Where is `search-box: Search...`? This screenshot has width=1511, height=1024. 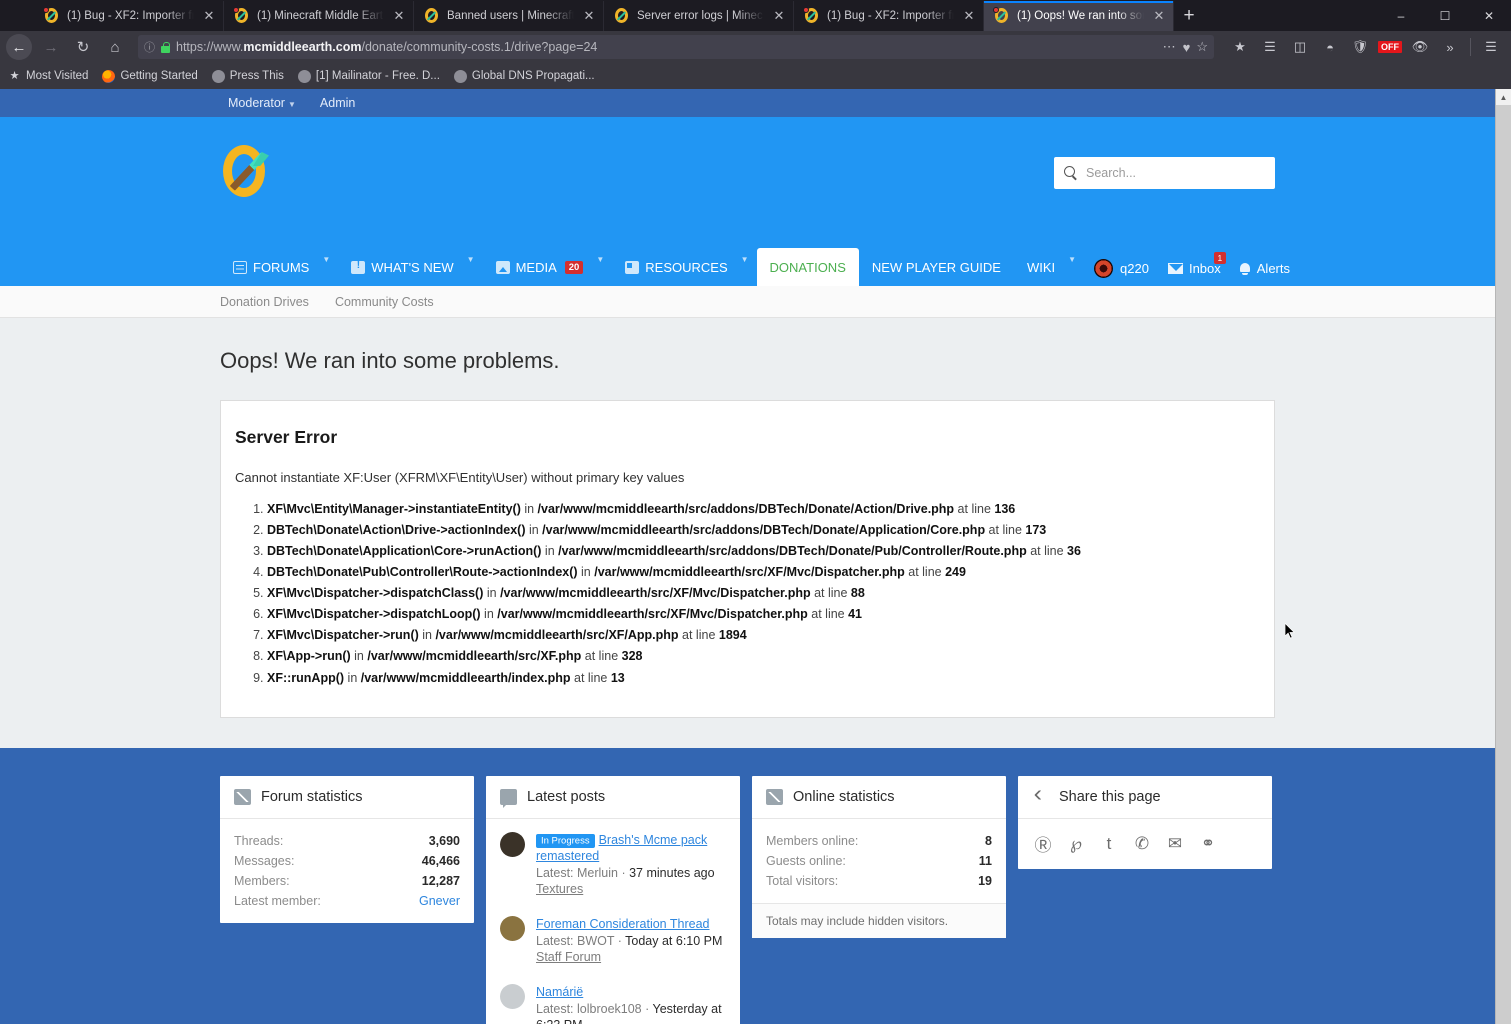
search-box: Search... is located at coordinates (1164, 173).